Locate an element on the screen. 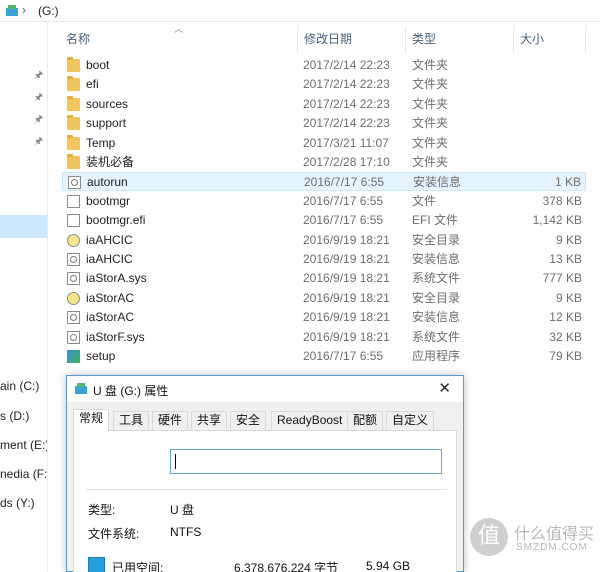  file-row: bootmgr 2016/7/17 6:55 文件 378 KB is located at coordinates (324, 201).